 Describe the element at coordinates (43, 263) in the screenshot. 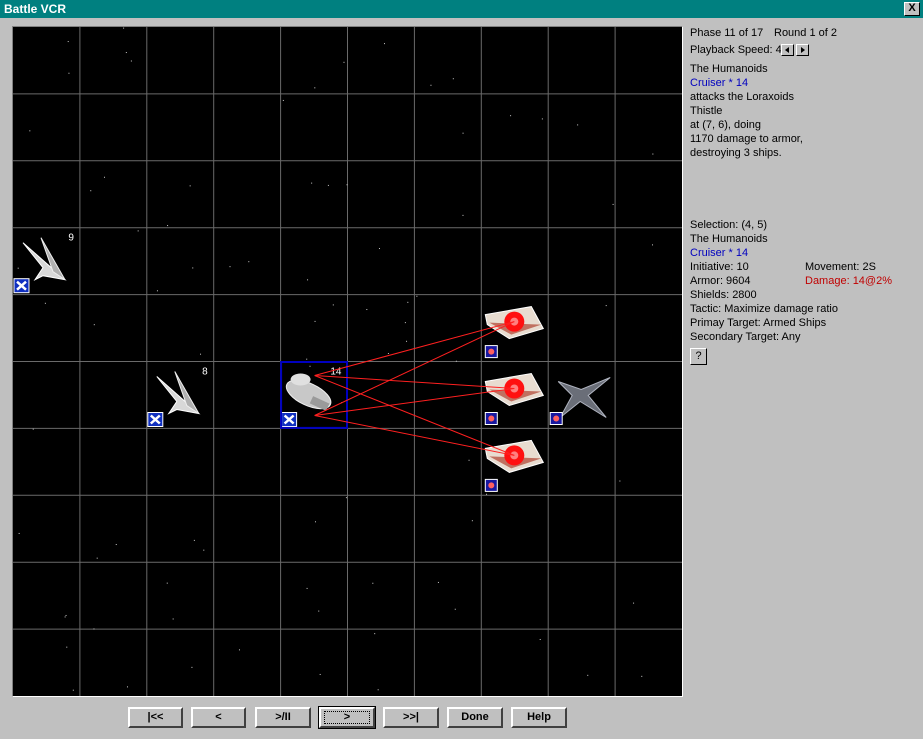

I see `fighter-ship-icon: 9` at that location.